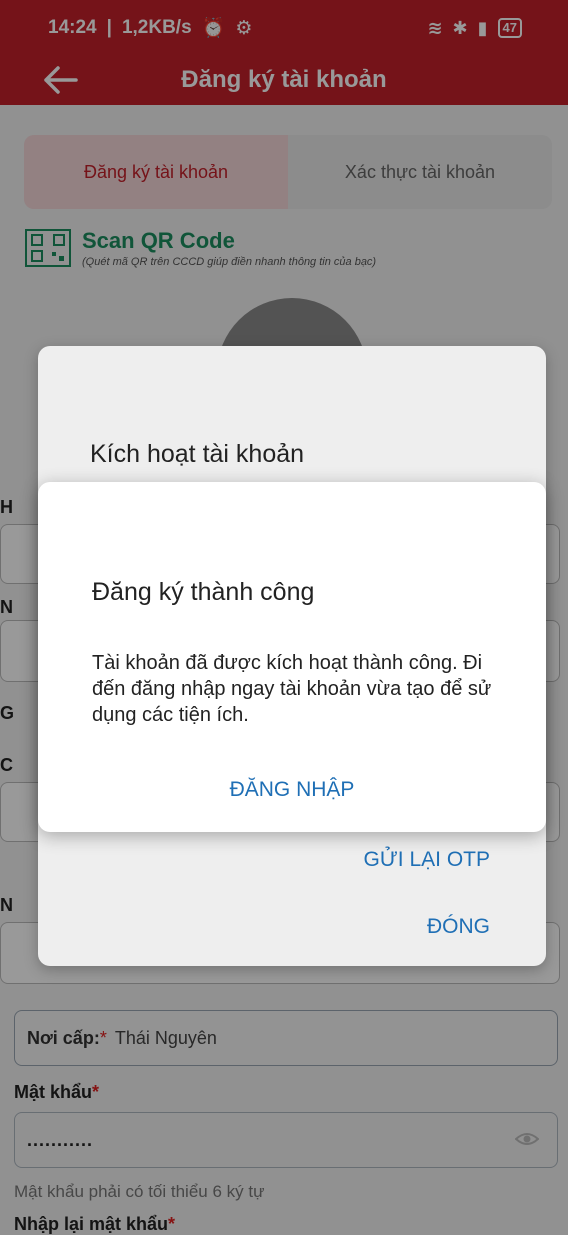 Image resolution: width=568 pixels, height=1235 pixels. What do you see at coordinates (197, 454) in the screenshot?
I see `activate-dialog-title: Kích hoạt tài khoản` at bounding box center [197, 454].